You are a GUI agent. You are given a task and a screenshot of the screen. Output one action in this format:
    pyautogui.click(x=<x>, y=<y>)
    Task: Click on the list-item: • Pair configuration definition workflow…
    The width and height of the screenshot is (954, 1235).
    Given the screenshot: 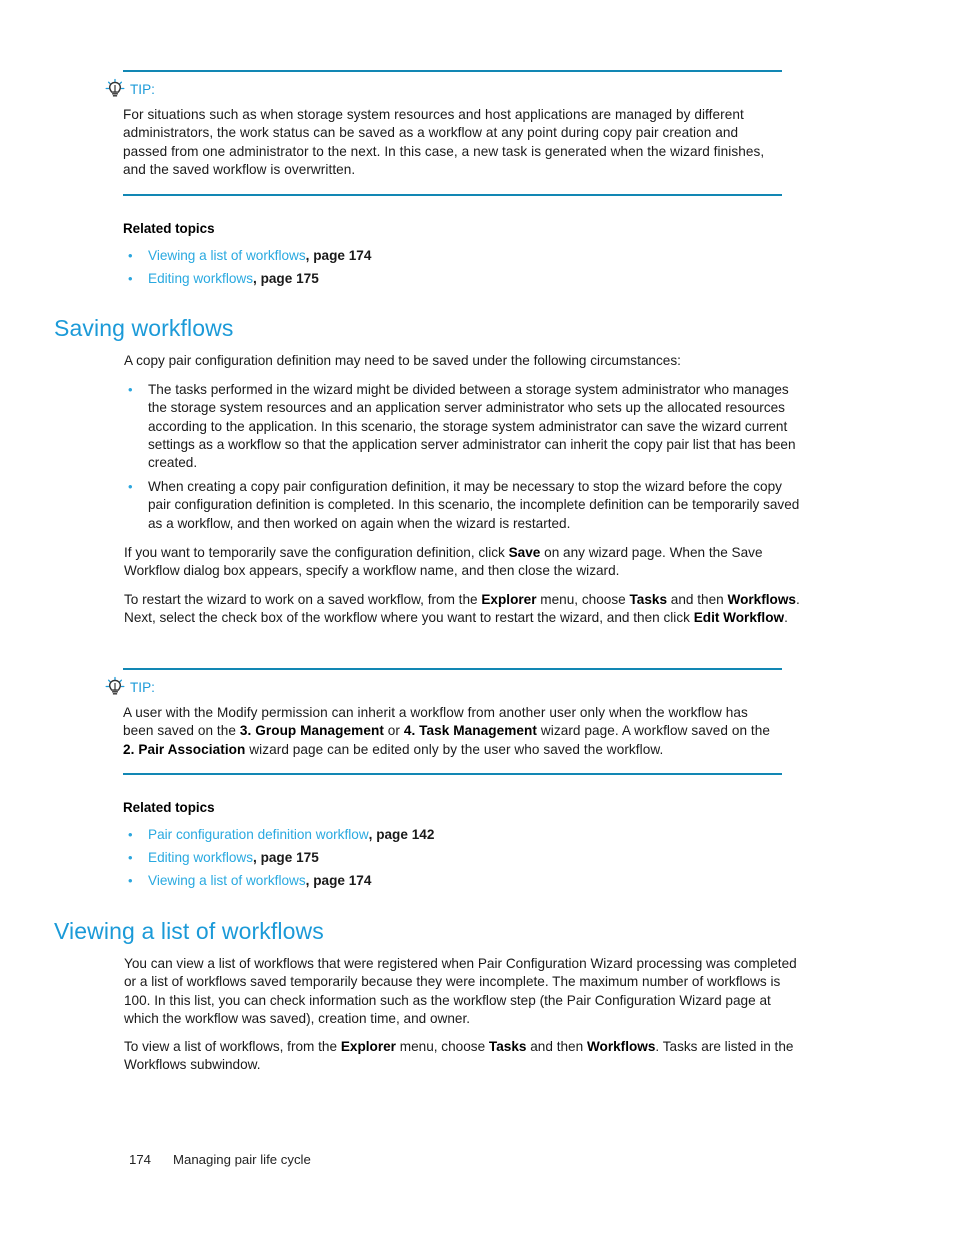 What is the action you would take?
    pyautogui.click(x=453, y=836)
    